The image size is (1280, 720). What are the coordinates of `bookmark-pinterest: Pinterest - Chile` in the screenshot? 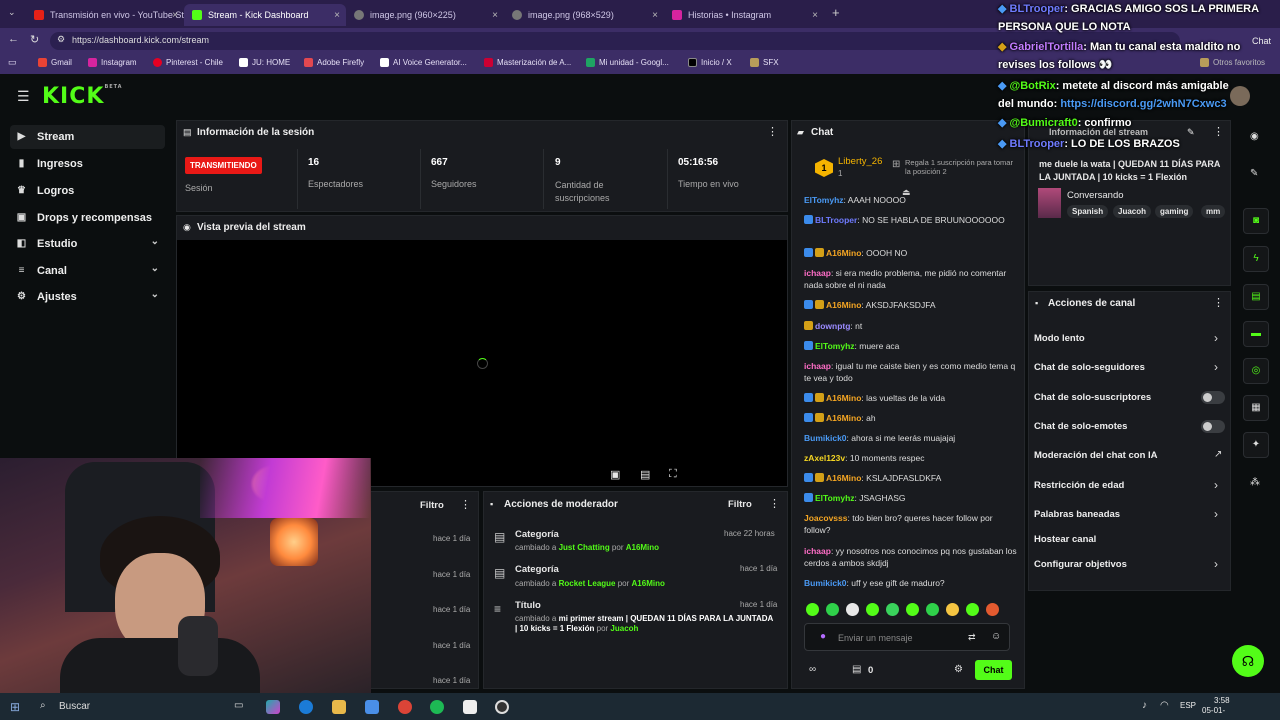 It's located at (188, 62).